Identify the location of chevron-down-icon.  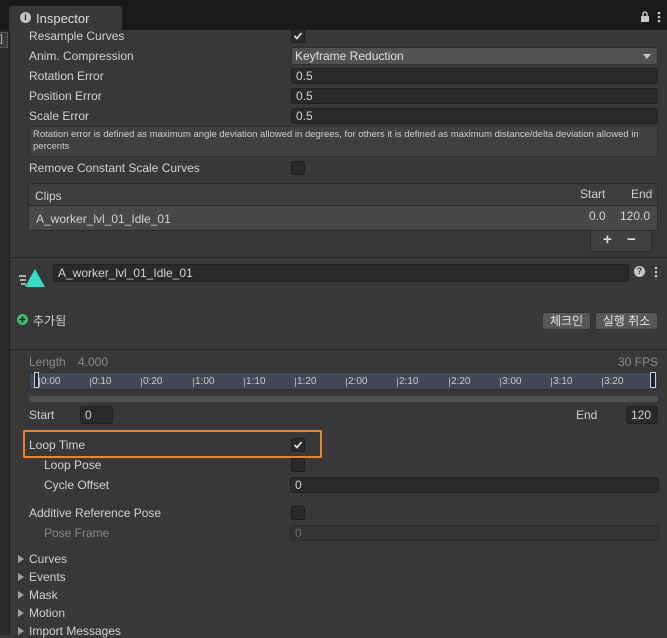
(647, 56).